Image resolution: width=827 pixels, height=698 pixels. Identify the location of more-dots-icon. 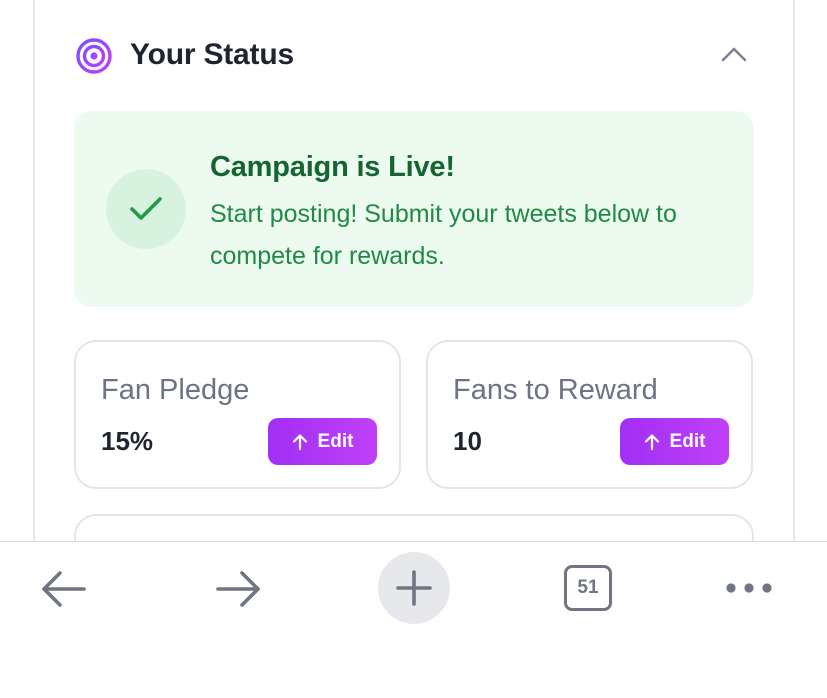
(749, 588).